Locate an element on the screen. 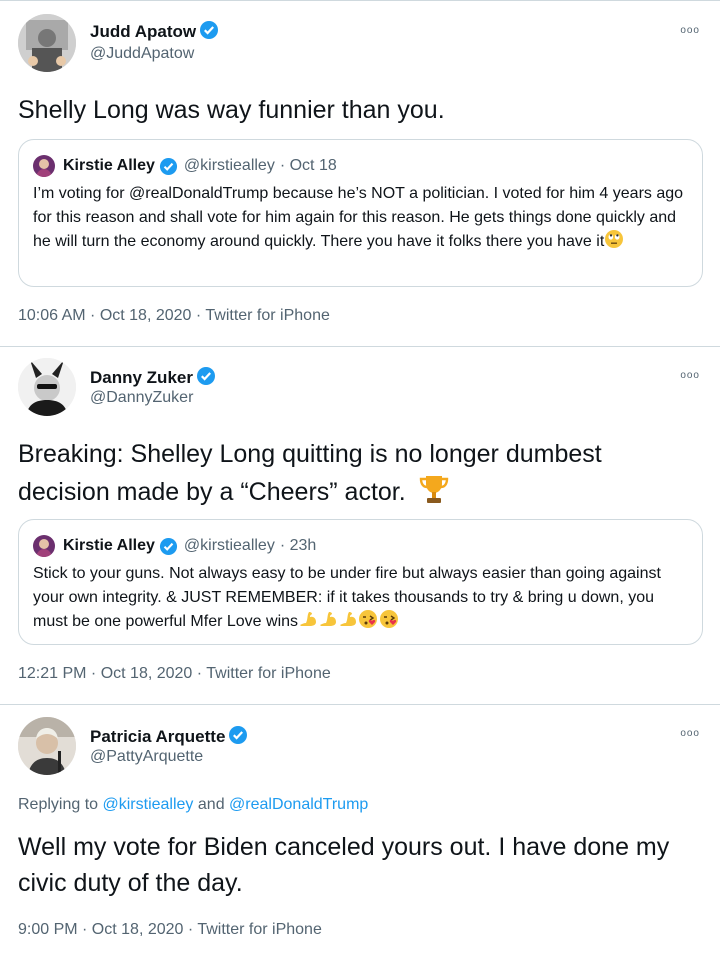 This screenshot has width=720, height=960. reply-user-link: @realDonaldTrump is located at coordinates (298, 804).